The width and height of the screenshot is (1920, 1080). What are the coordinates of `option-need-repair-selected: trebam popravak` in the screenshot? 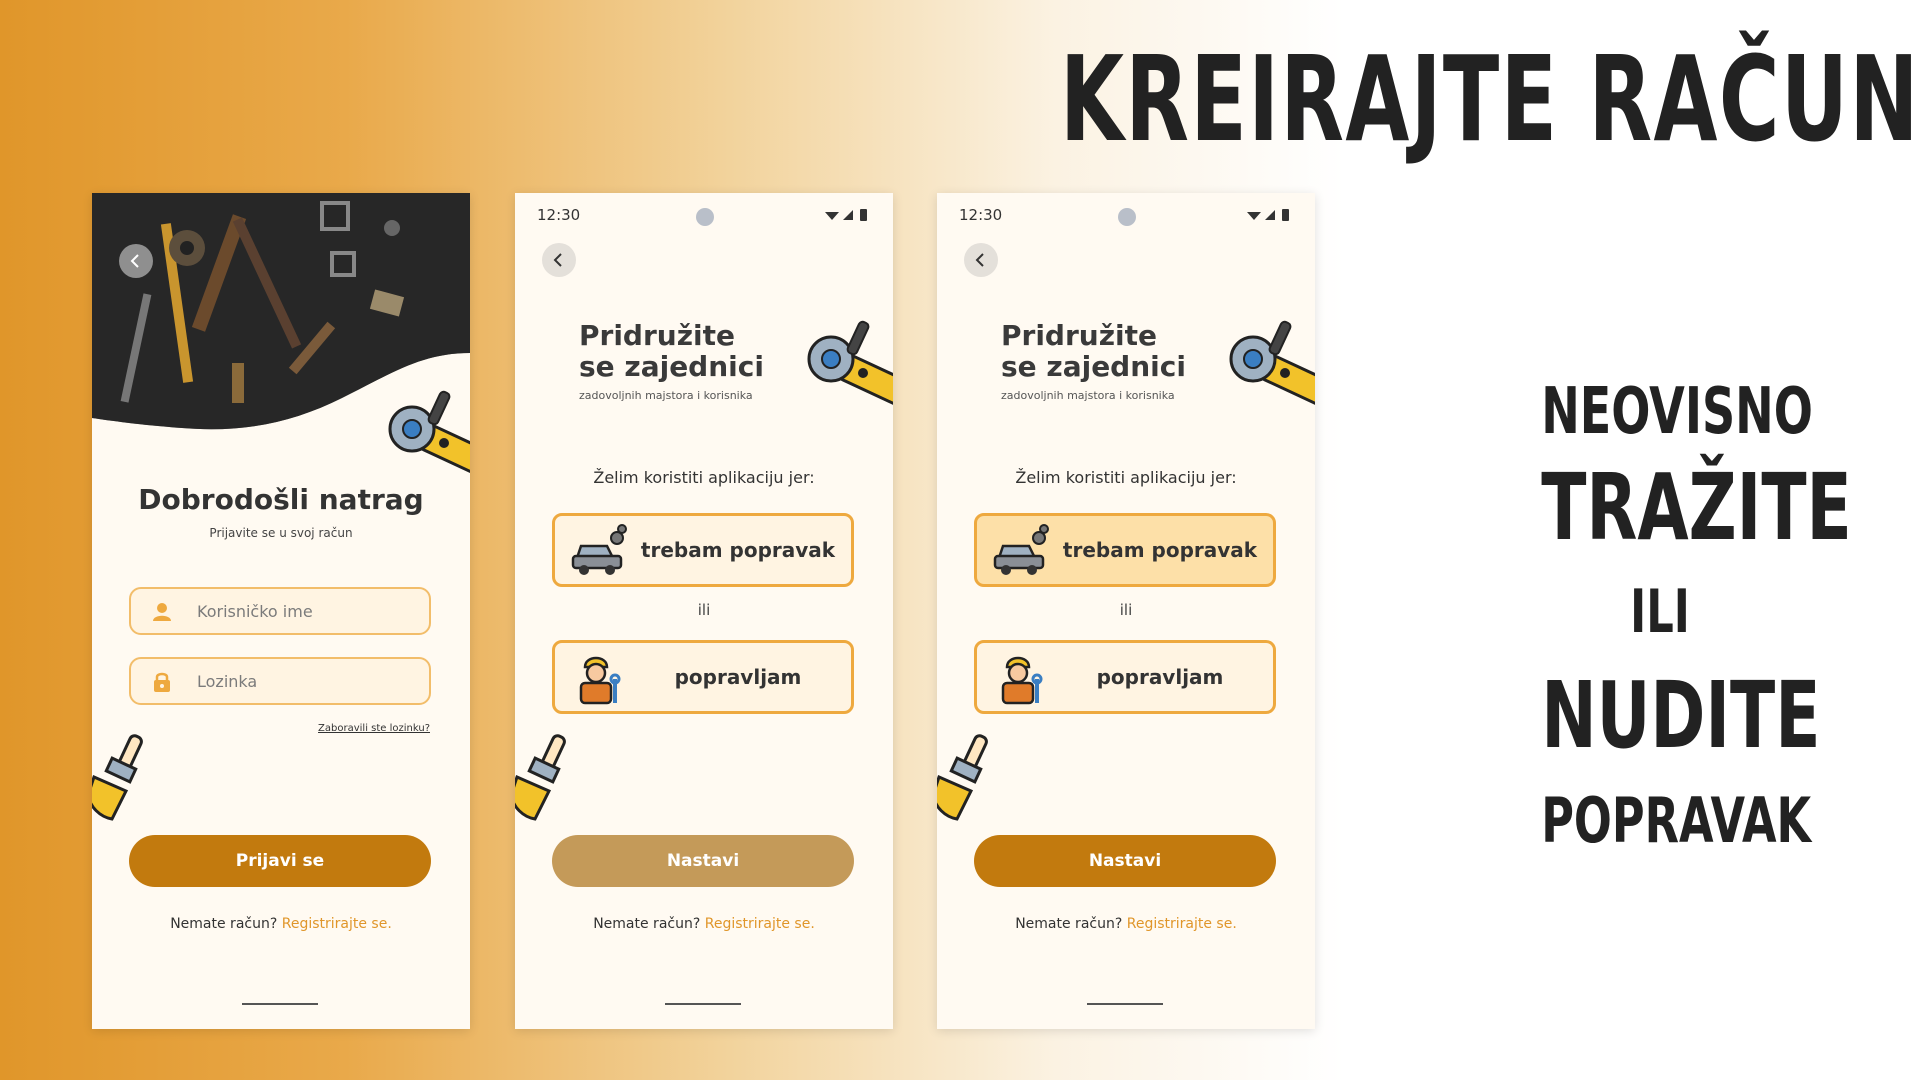 It's located at (1125, 550).